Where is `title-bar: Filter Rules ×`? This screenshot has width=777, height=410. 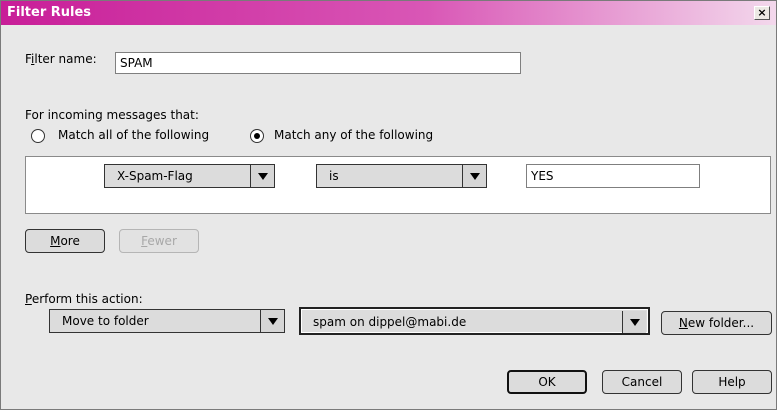
title-bar: Filter Rules × is located at coordinates (388, 13).